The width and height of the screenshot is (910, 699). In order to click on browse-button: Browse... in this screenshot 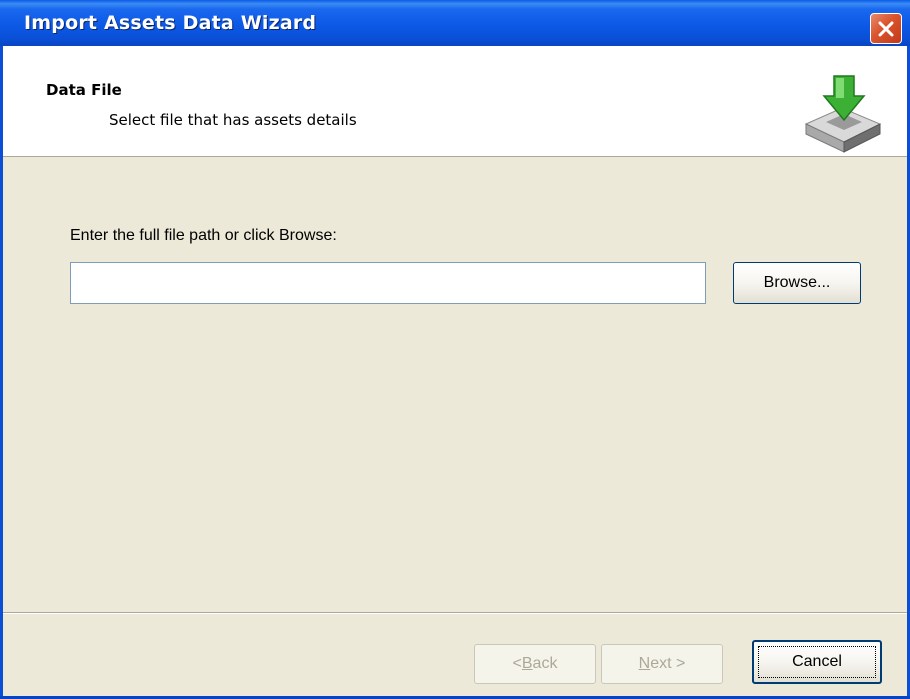, I will do `click(797, 283)`.